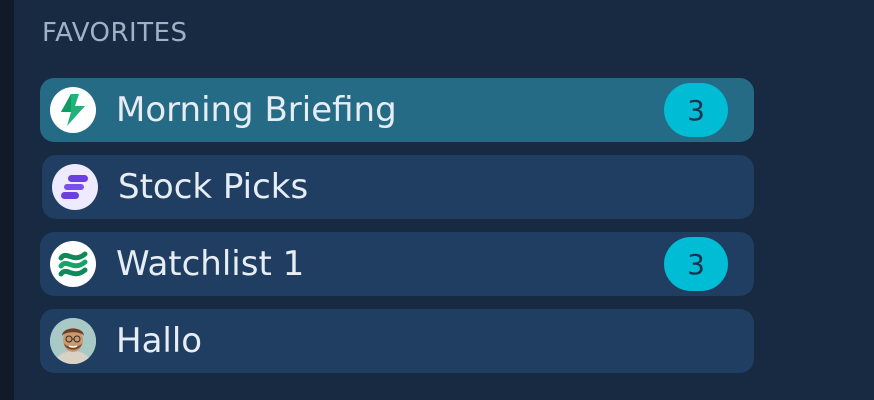  What do you see at coordinates (75, 187) in the screenshot?
I see `bars-logo-icon` at bounding box center [75, 187].